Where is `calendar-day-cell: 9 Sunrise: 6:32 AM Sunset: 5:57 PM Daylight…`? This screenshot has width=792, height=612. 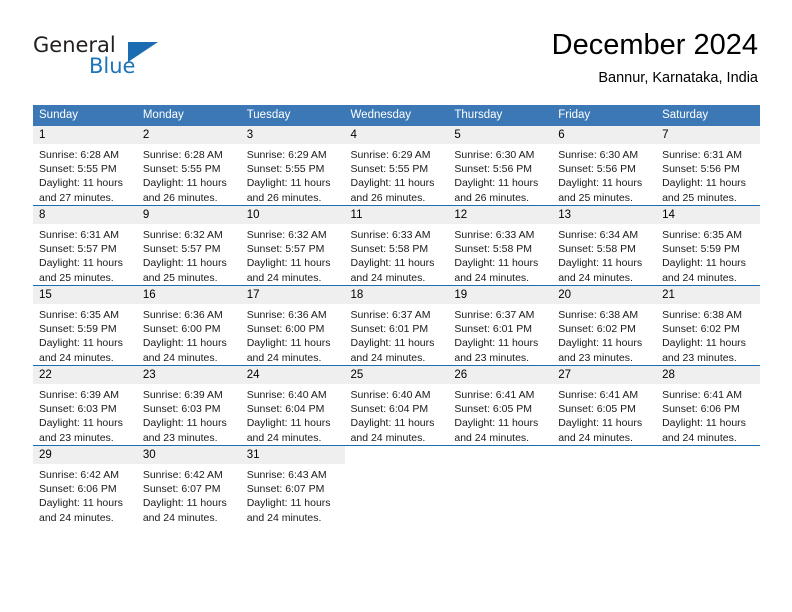
calendar-day-cell: 9 Sunrise: 6:32 AM Sunset: 5:57 PM Daylight… is located at coordinates (188, 245).